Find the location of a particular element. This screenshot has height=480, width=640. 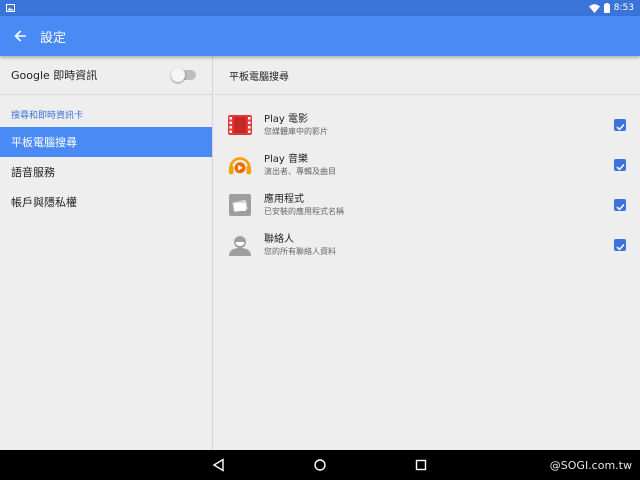

item-title: Play 音樂 is located at coordinates (286, 159).